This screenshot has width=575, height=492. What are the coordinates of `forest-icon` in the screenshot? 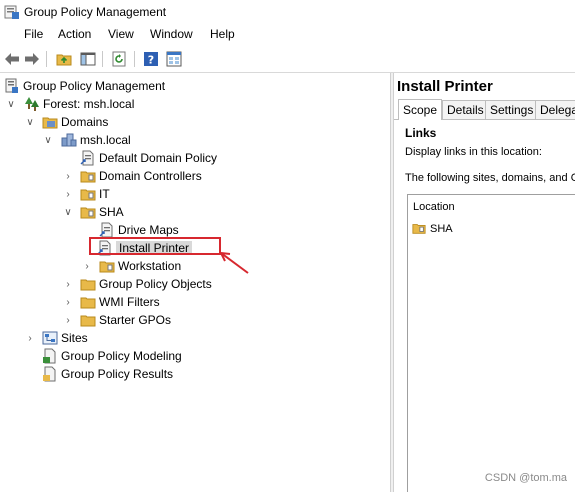 It's located at (32, 104).